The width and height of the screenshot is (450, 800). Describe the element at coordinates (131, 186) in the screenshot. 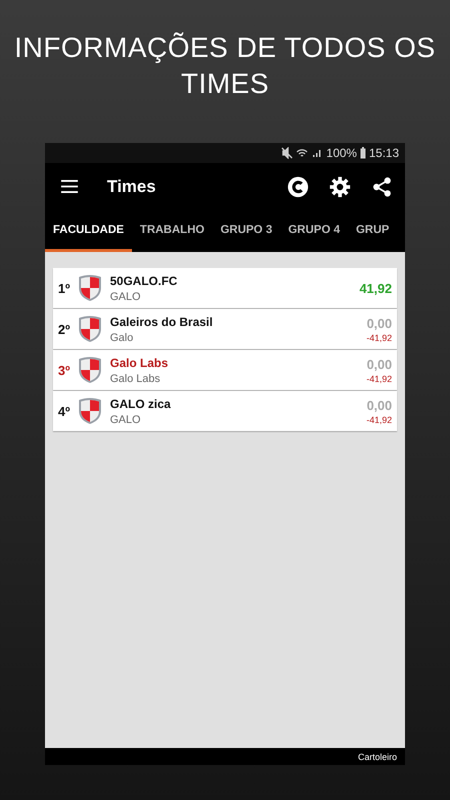

I see `toolbar-title: Times` at that location.